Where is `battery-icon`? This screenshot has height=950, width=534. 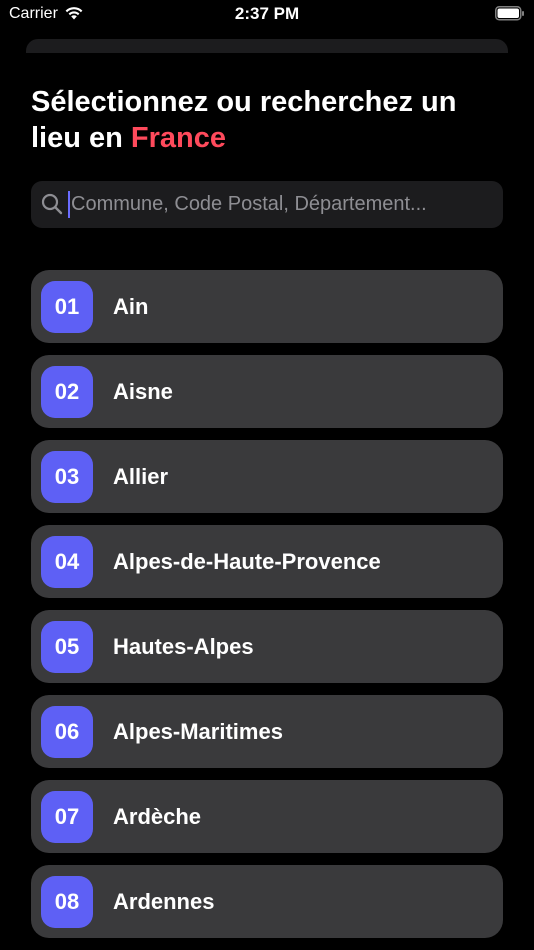
battery-icon is located at coordinates (509, 13).